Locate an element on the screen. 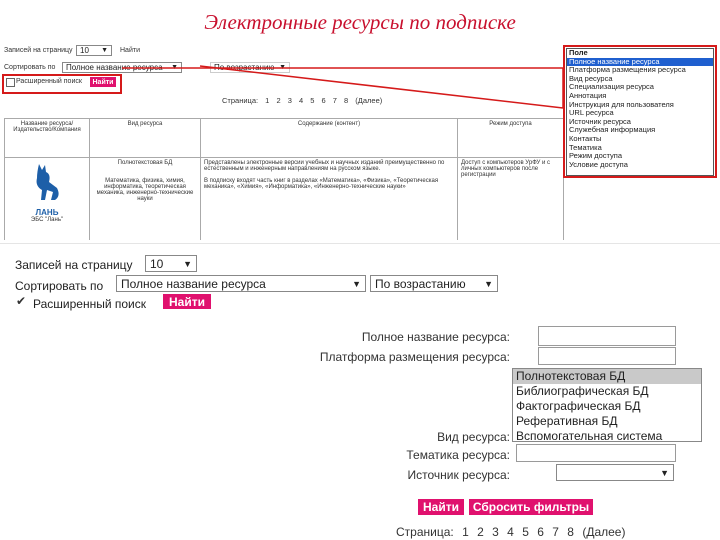 This screenshot has height=540, width=720. table-header: Название ресурса/Издательство/Компания is located at coordinates (47, 138).